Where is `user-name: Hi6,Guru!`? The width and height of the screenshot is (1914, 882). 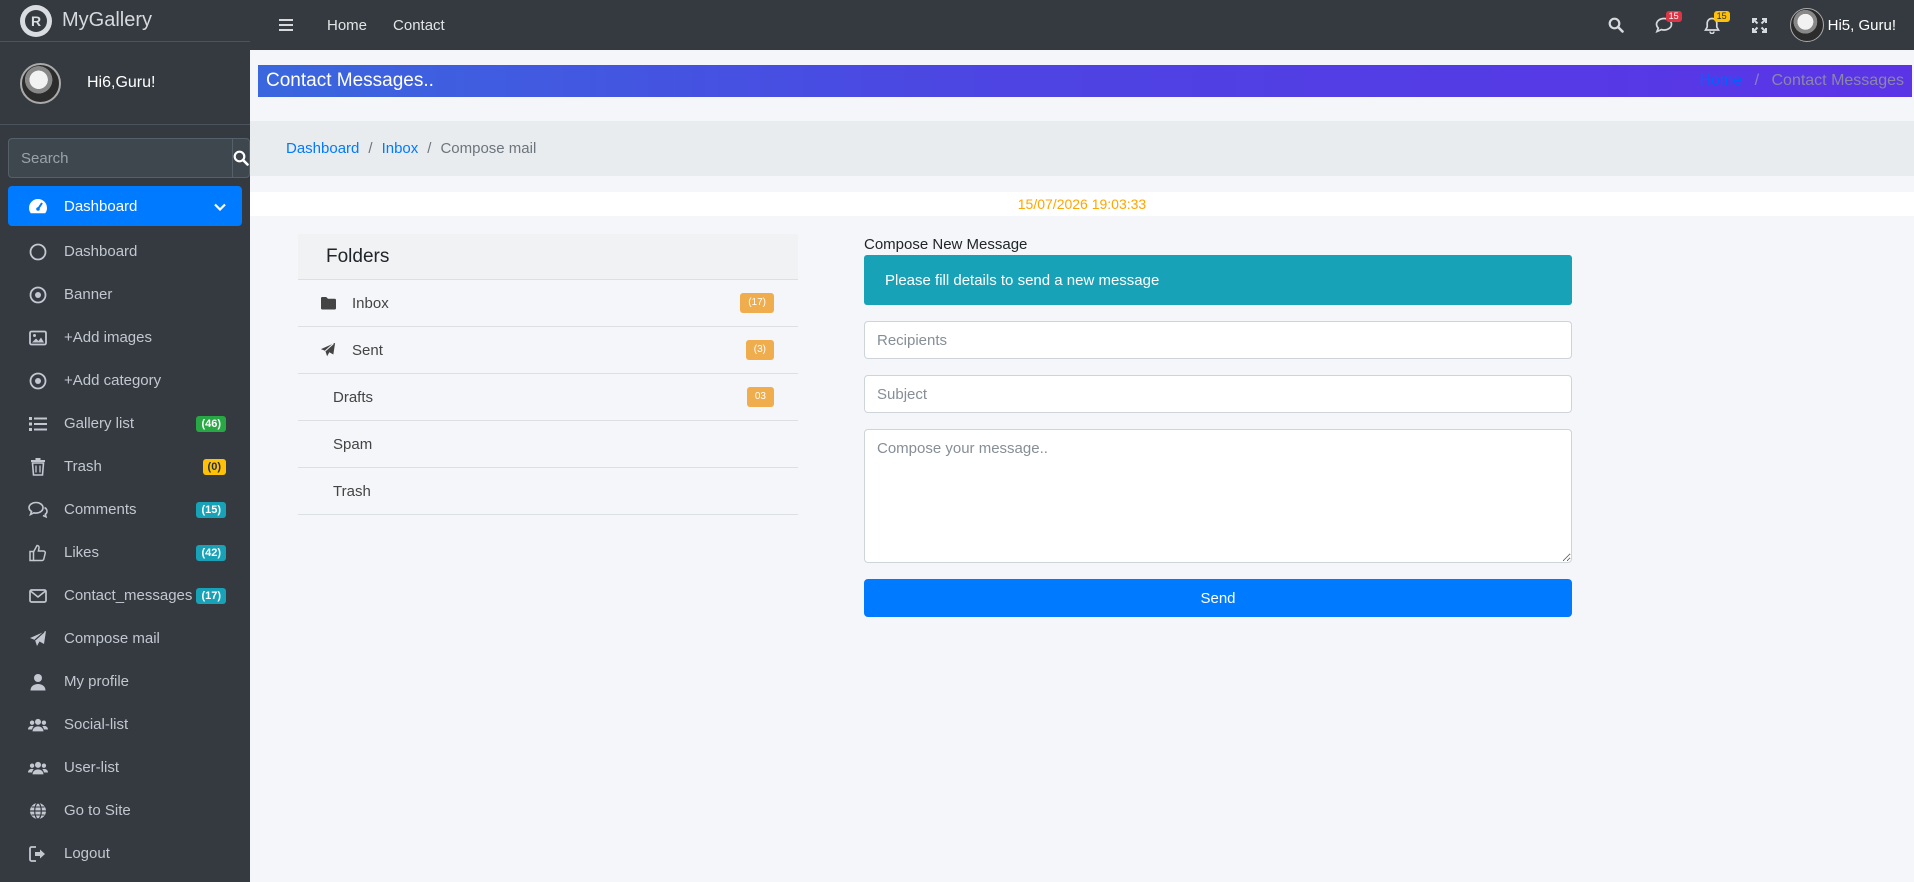 user-name: Hi6,Guru! is located at coordinates (121, 83).